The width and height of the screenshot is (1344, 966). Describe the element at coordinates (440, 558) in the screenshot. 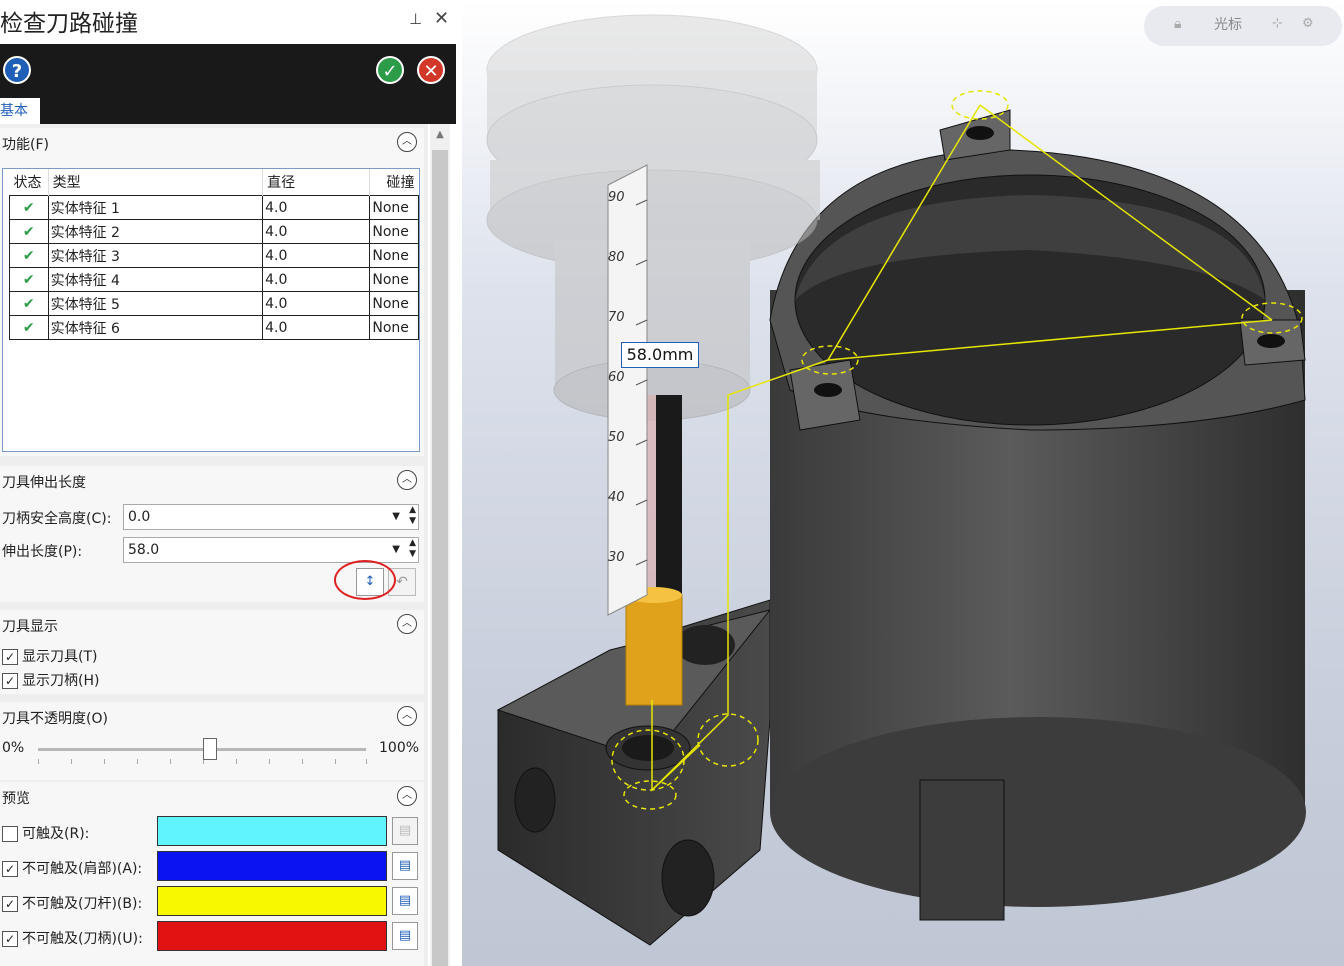

I see `scroll-thumb` at that location.